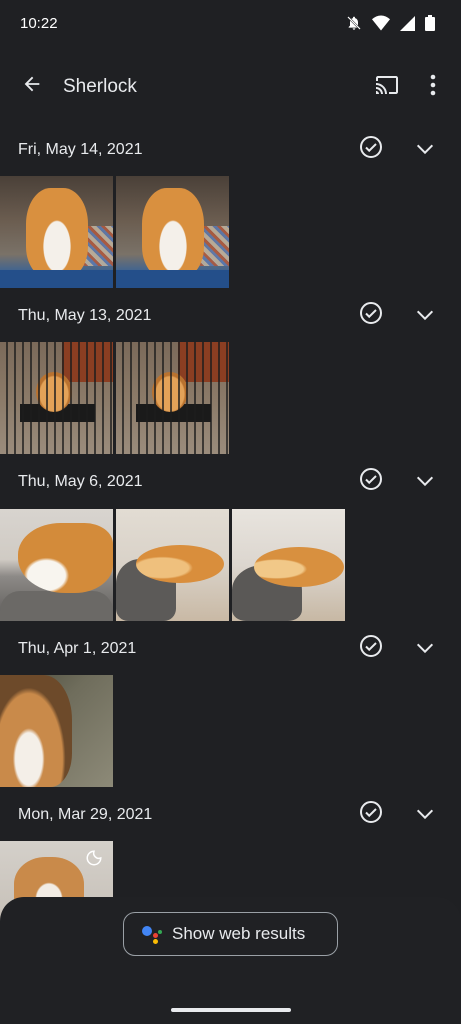  I want to click on date-group-header: Fri, May 14, 2021, so click(230, 151).